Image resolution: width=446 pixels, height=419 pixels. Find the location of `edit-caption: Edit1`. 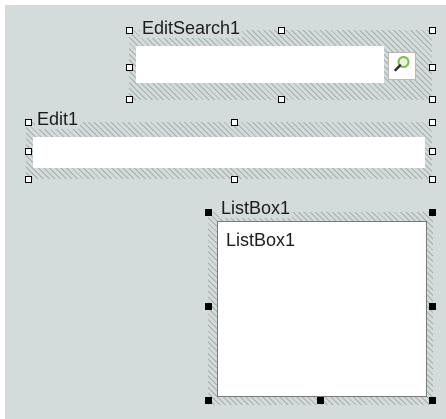

edit-caption: Edit1 is located at coordinates (58, 119).